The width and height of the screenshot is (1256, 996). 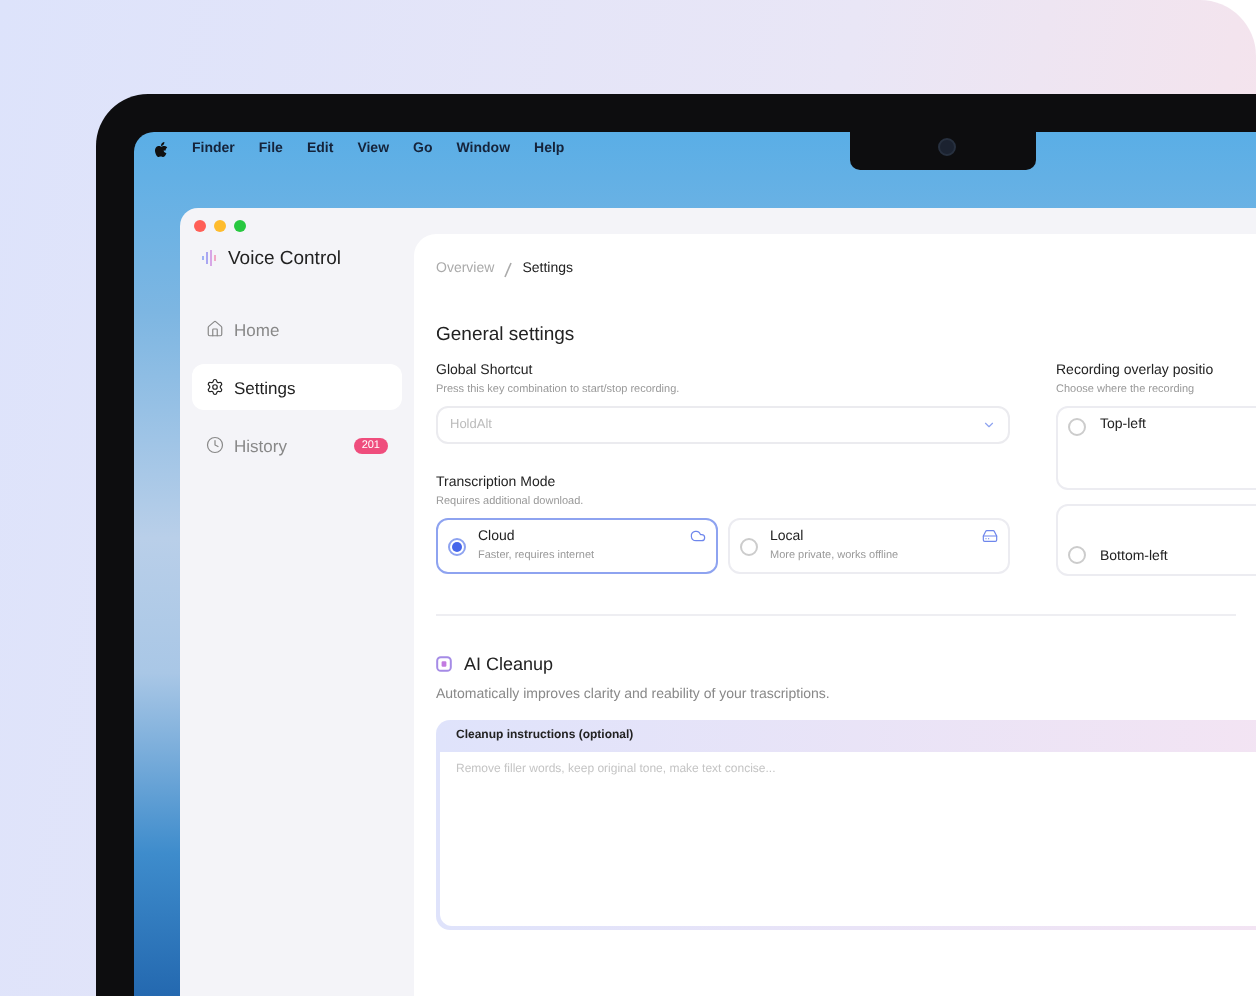 I want to click on gear-icon, so click(x=215, y=387).